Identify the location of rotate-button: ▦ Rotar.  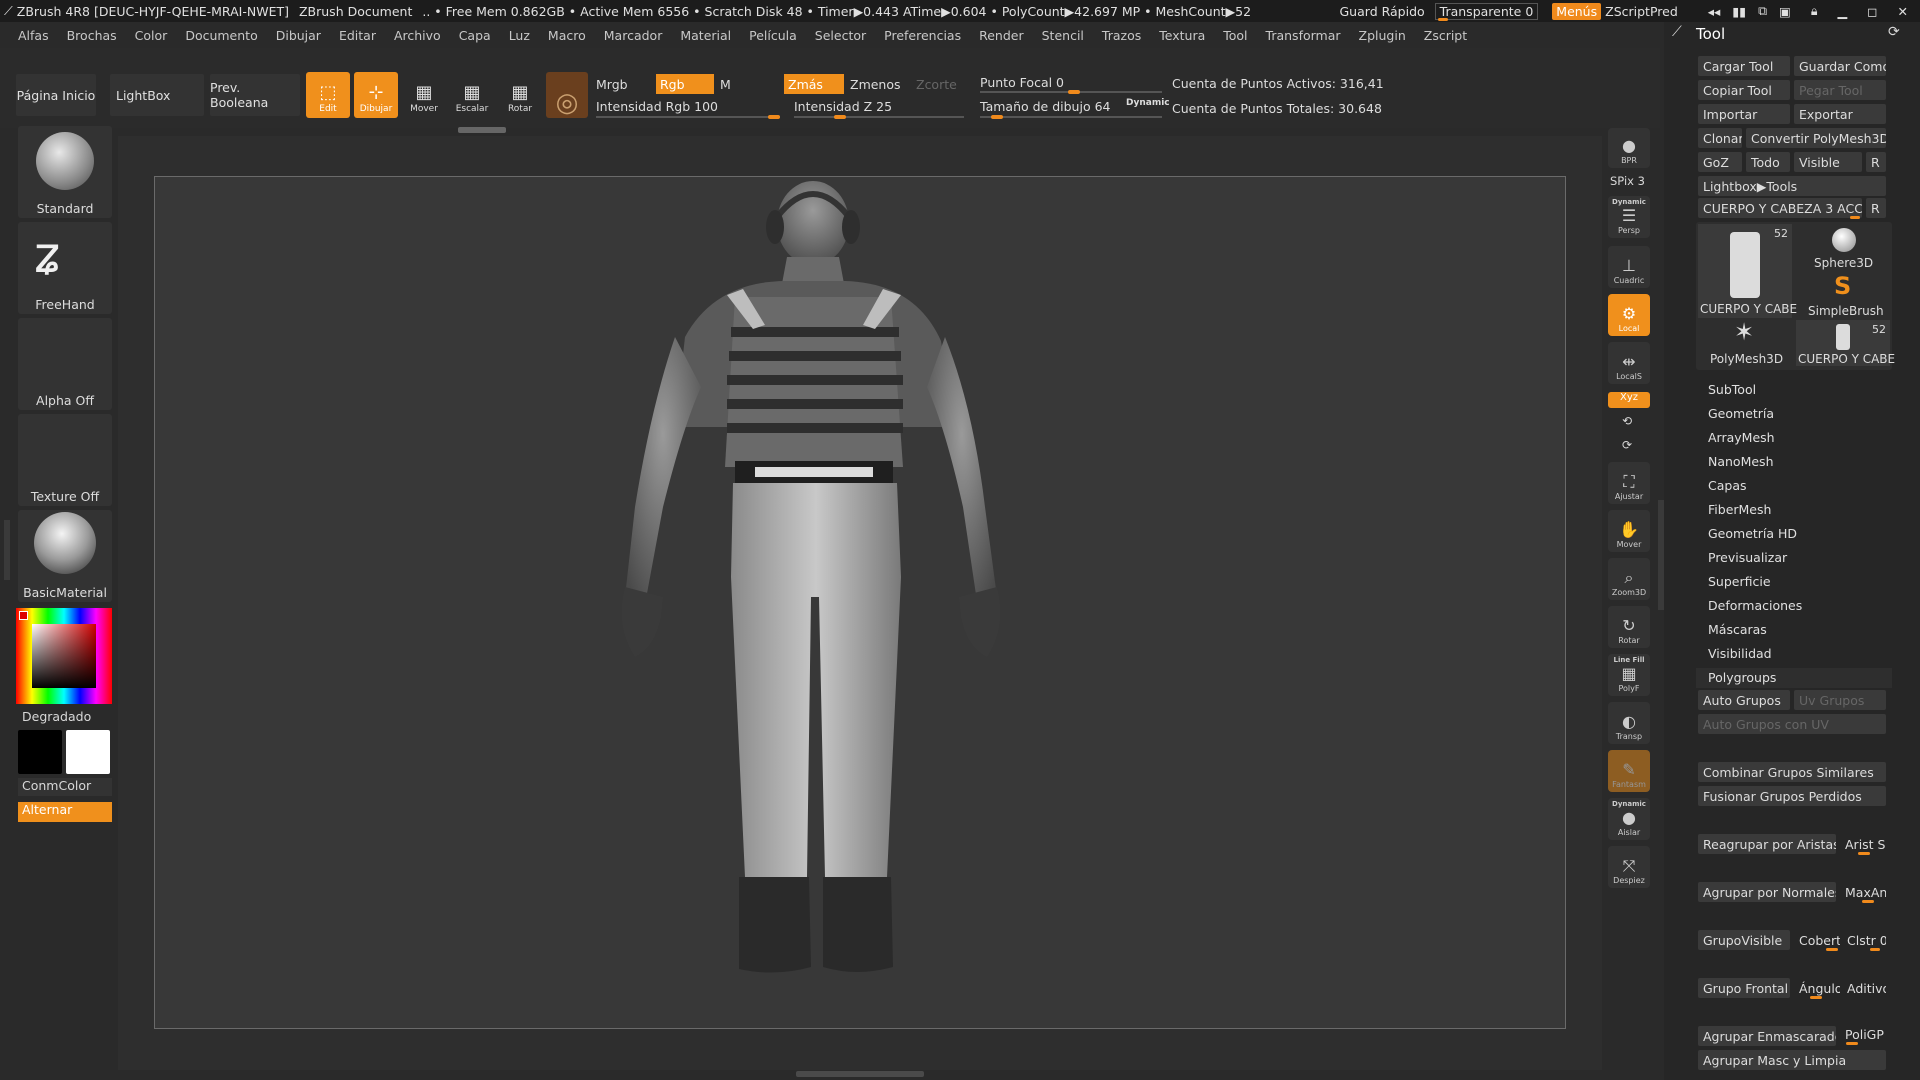
(520, 95).